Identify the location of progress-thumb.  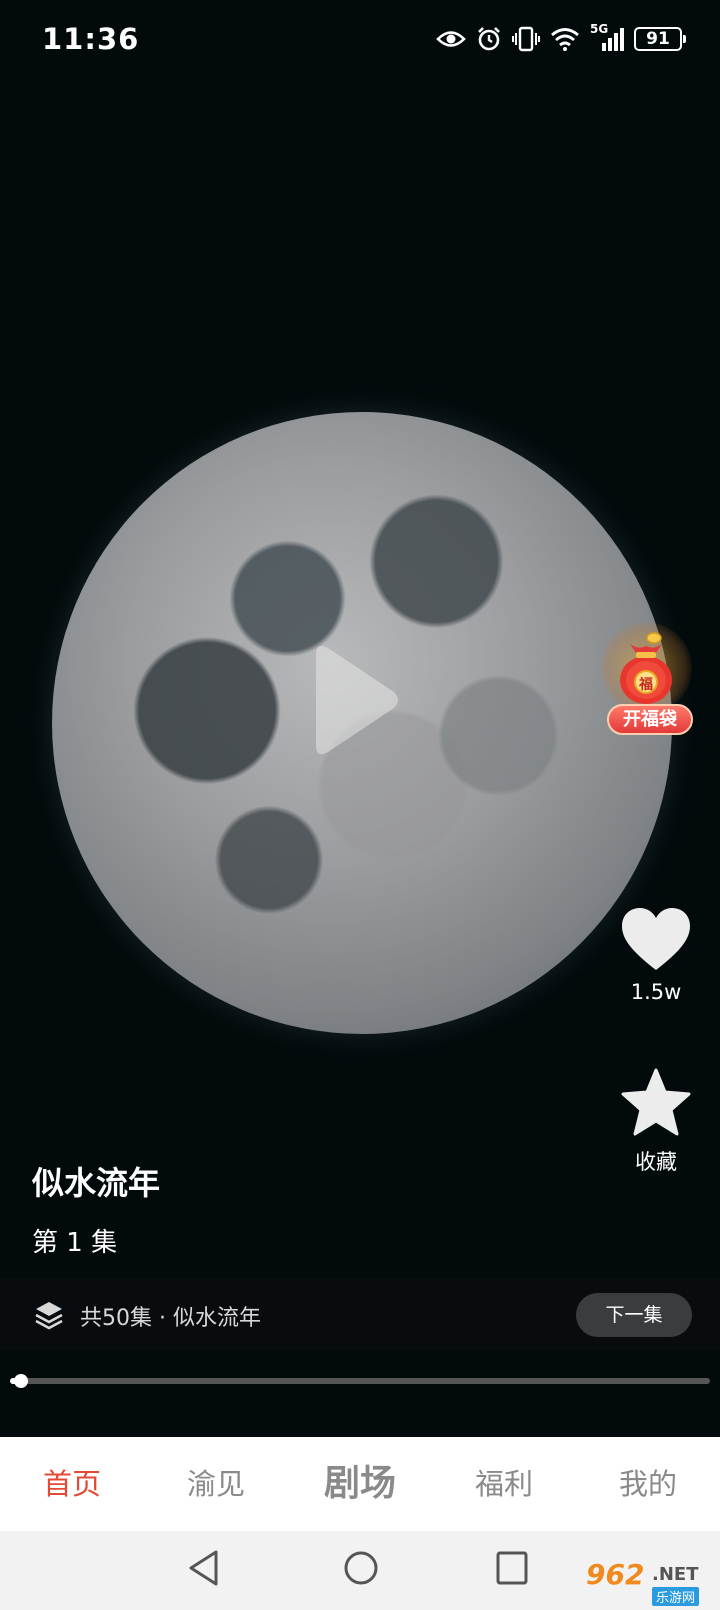
(20, 1381).